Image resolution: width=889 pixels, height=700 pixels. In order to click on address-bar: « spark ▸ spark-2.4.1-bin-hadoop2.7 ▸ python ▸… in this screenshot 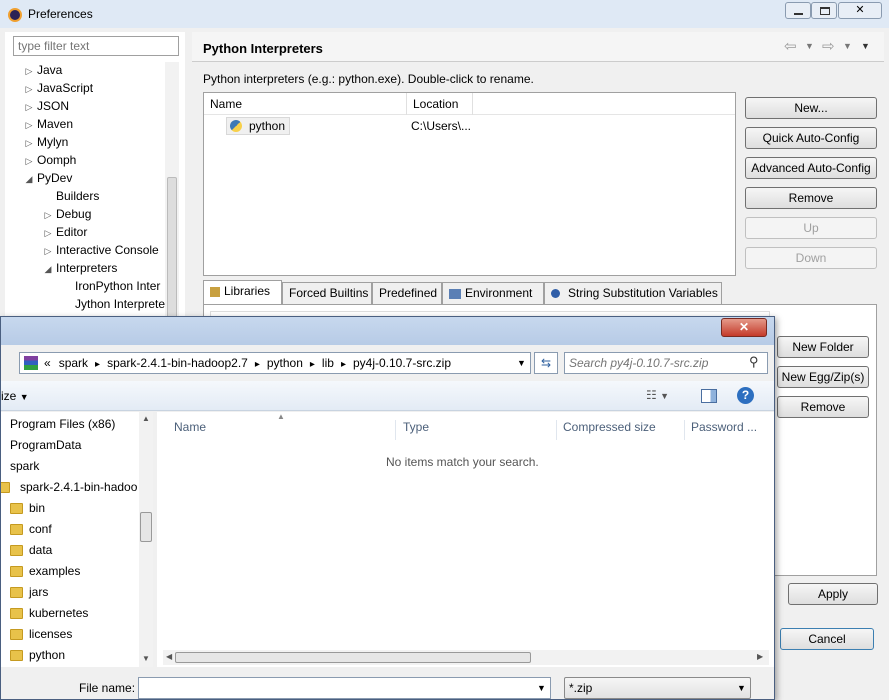, I will do `click(275, 363)`.